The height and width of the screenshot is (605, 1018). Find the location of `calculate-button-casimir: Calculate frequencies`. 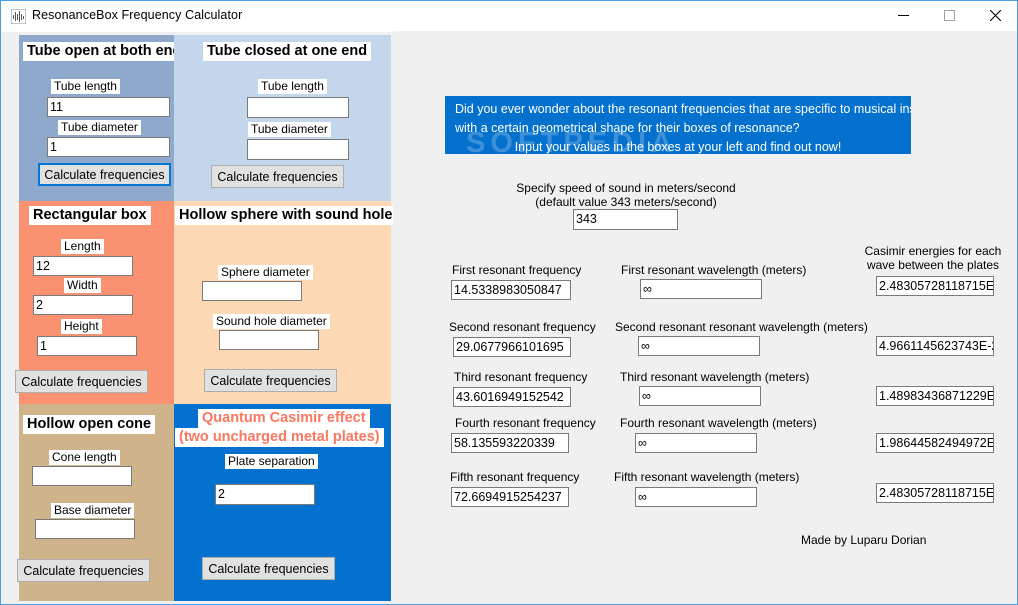

calculate-button-casimir: Calculate frequencies is located at coordinates (268, 568).